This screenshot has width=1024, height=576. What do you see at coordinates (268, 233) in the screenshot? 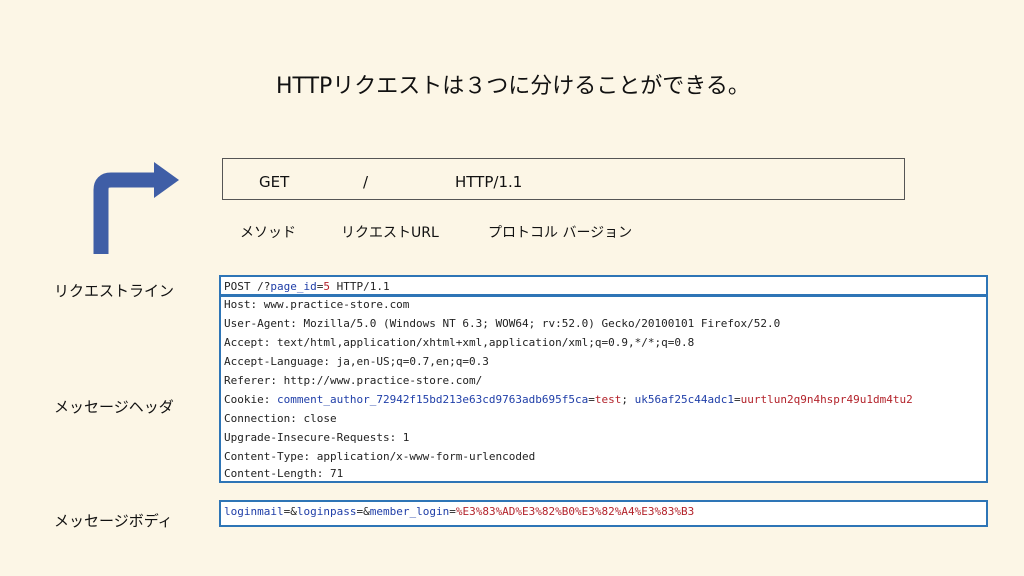
I see `method-caption: メソッド` at bounding box center [268, 233].